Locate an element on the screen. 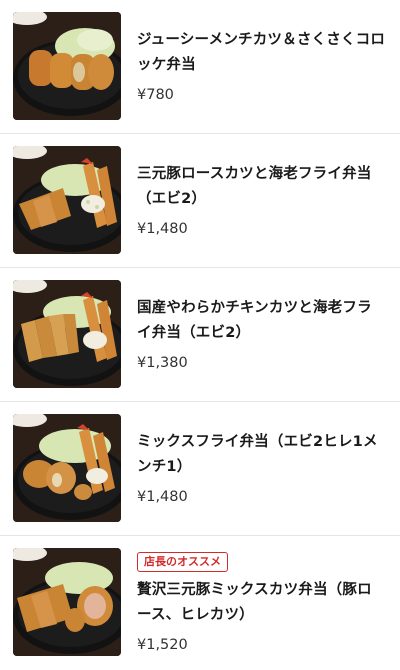 Image resolution: width=400 pixels, height=670 pixels. menu-item-price: ¥1,520 is located at coordinates (162, 644).